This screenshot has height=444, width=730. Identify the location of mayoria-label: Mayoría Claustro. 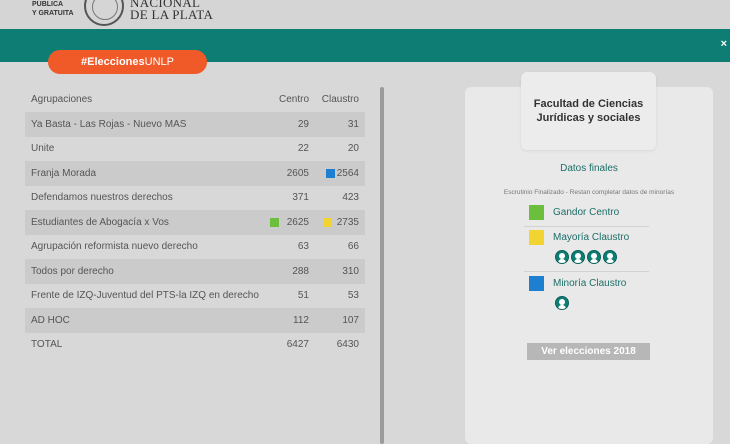
(591, 237).